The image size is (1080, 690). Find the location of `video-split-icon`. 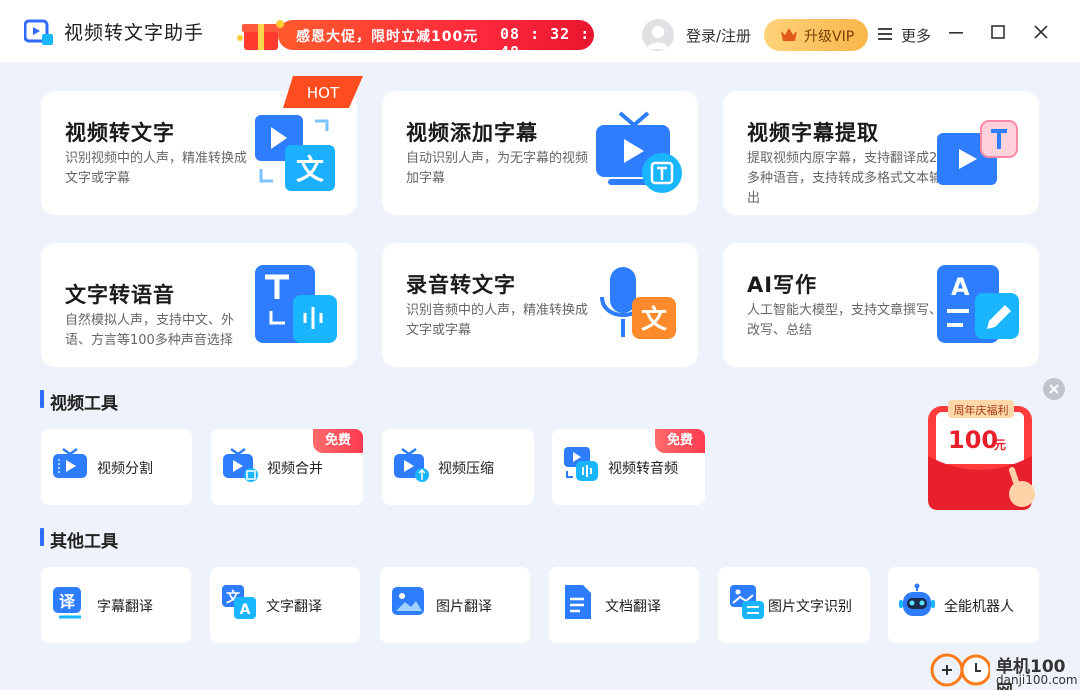

video-split-icon is located at coordinates (70, 462).